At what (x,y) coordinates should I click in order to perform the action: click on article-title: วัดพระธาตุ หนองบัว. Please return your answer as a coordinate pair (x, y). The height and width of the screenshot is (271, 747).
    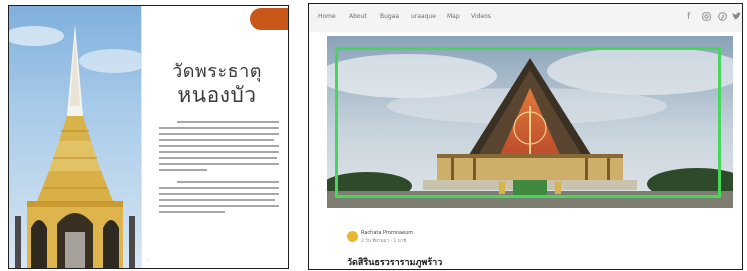
    Looking at the image, I should click on (217, 84).